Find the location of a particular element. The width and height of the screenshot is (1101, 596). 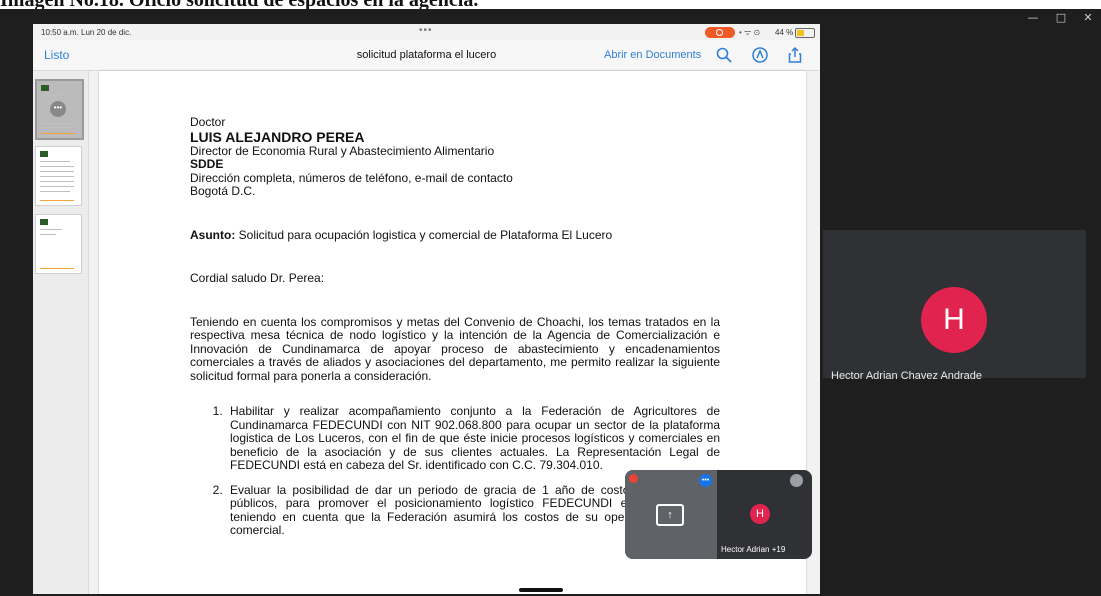

battery-icon is located at coordinates (805, 33).